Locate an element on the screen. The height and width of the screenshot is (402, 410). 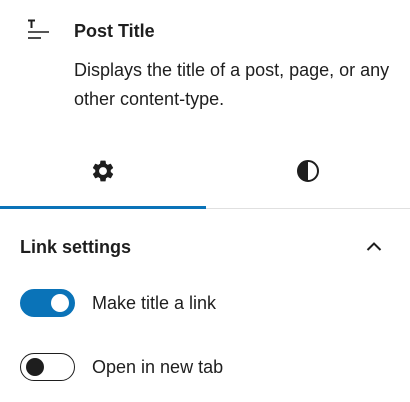
chevron-up-icon is located at coordinates (374, 247).